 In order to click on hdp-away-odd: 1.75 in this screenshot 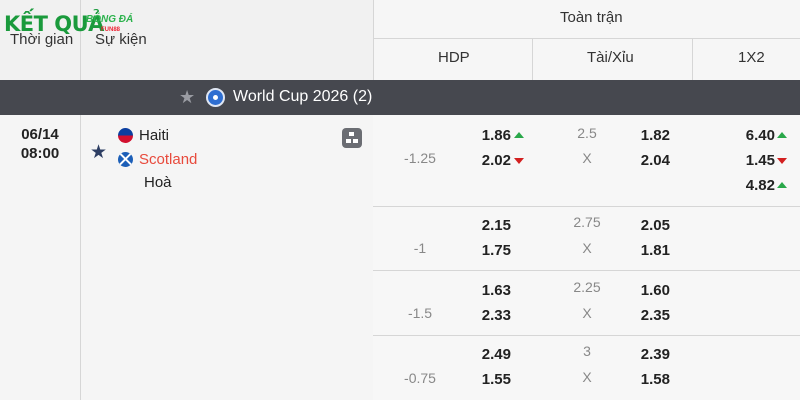, I will do `click(486, 250)`.